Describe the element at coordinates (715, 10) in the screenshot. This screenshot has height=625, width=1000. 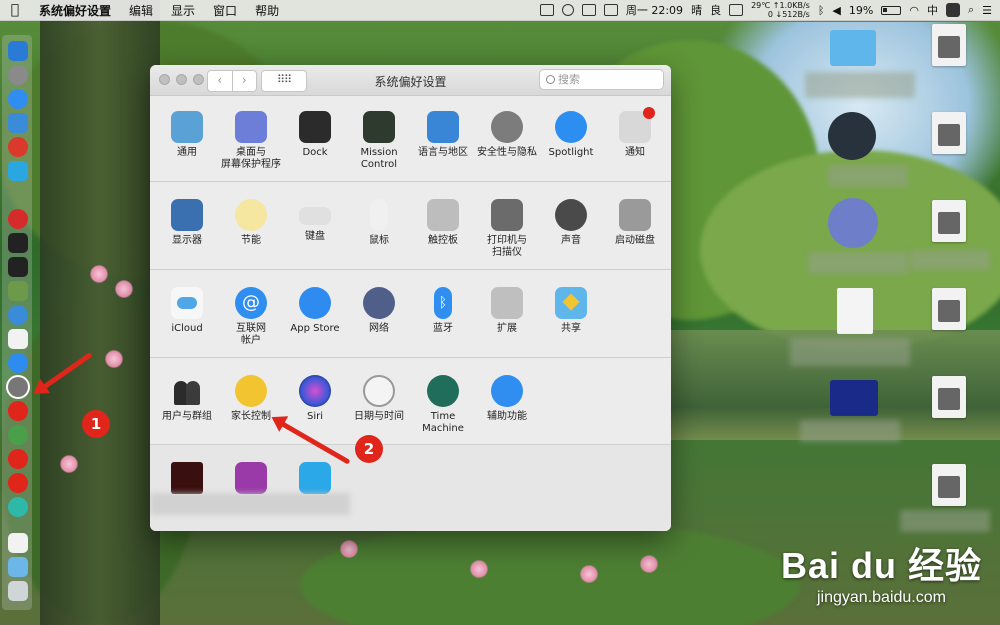
I see `air-quality: 良` at that location.